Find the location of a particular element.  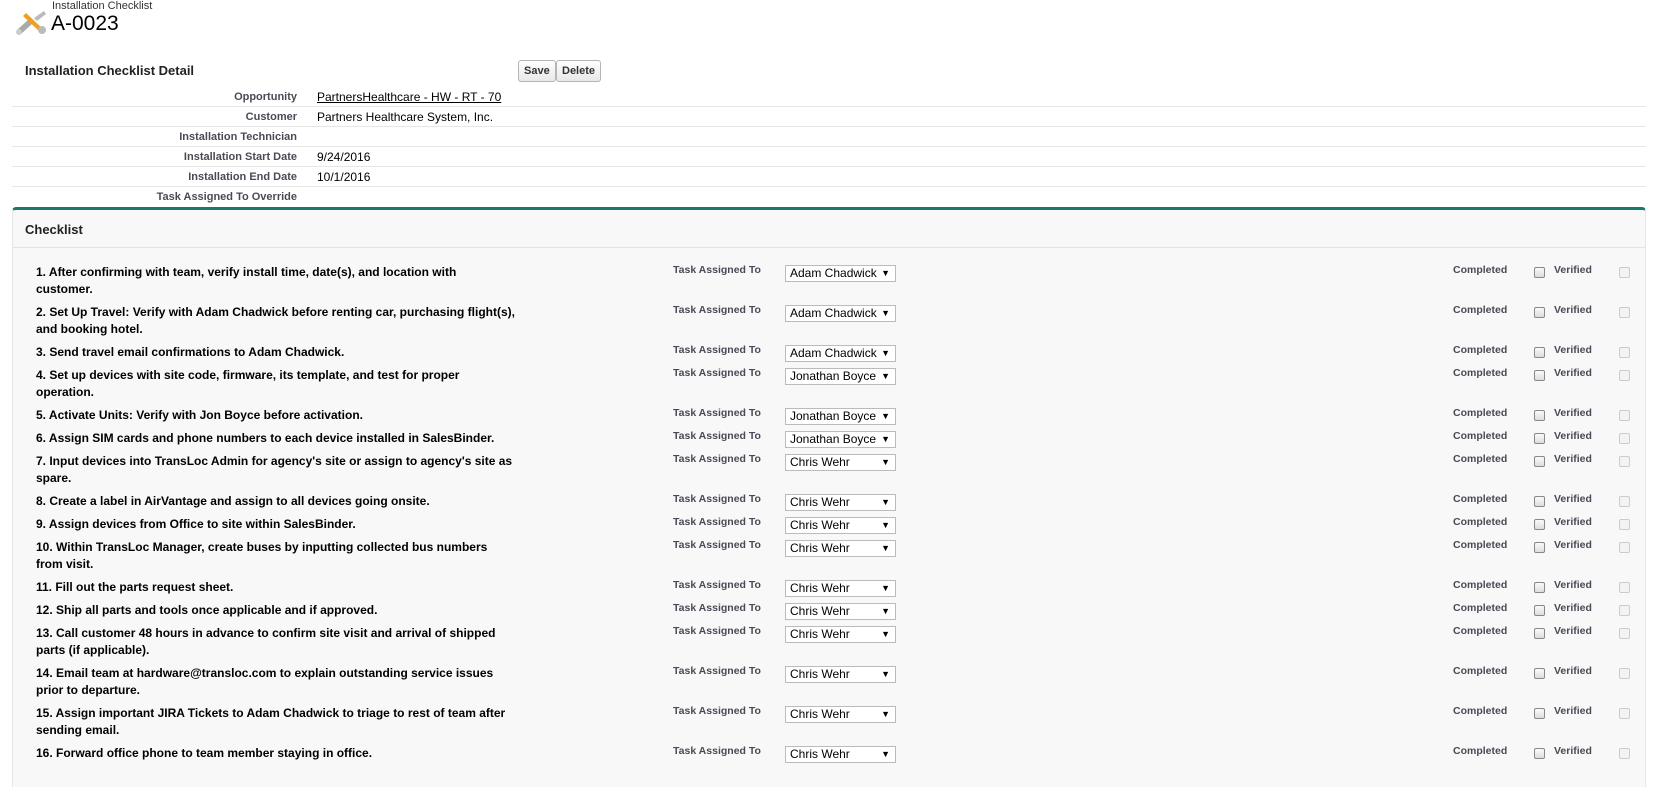

opportunity-link: PartnersHealthcare - HW - RT - 70 is located at coordinates (409, 97).